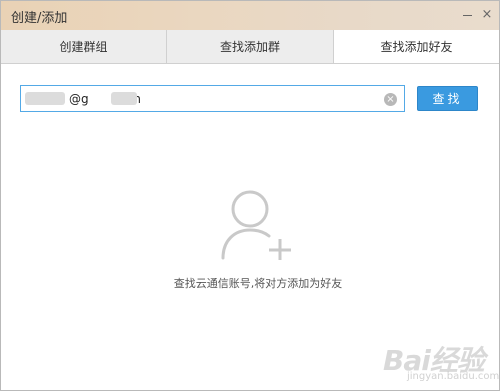 The width and height of the screenshot is (500, 391). I want to click on search-input: @g .com ×, so click(212, 98).